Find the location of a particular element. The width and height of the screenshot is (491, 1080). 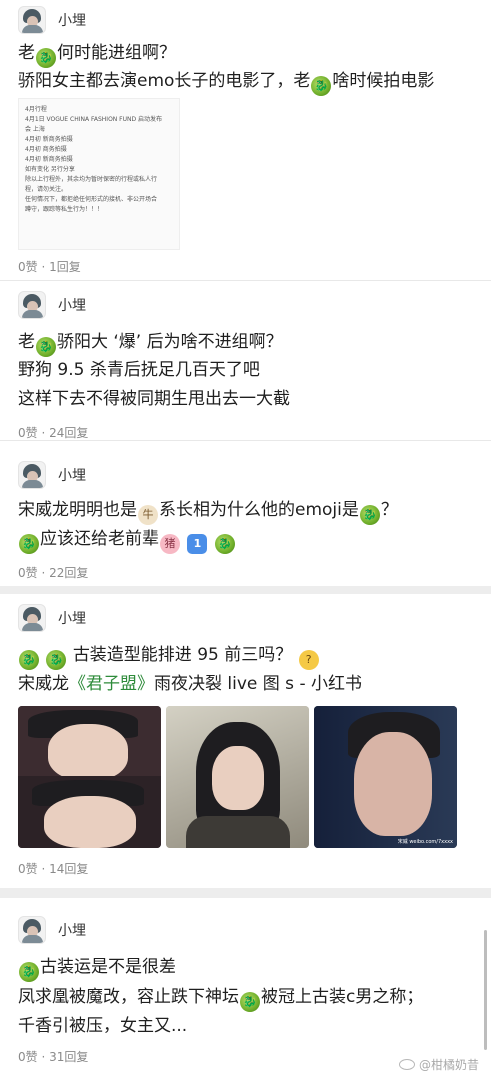

post-text-line: 🐉 古装运是不是很差 is located at coordinates (97, 968).